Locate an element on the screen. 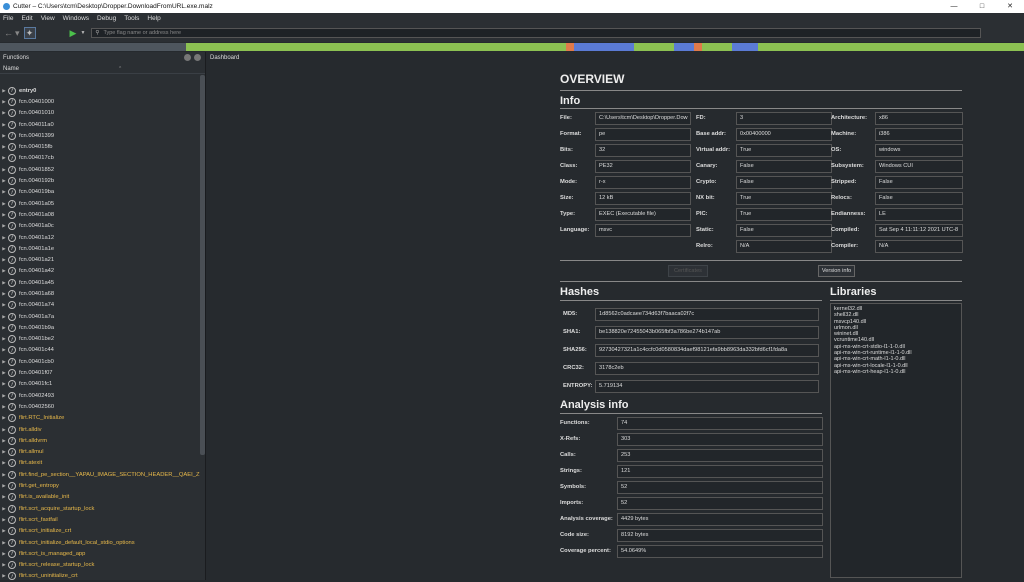  hash-value-field: 1d8562c0adcaee734d63f7baaca02f7c is located at coordinates (707, 314).